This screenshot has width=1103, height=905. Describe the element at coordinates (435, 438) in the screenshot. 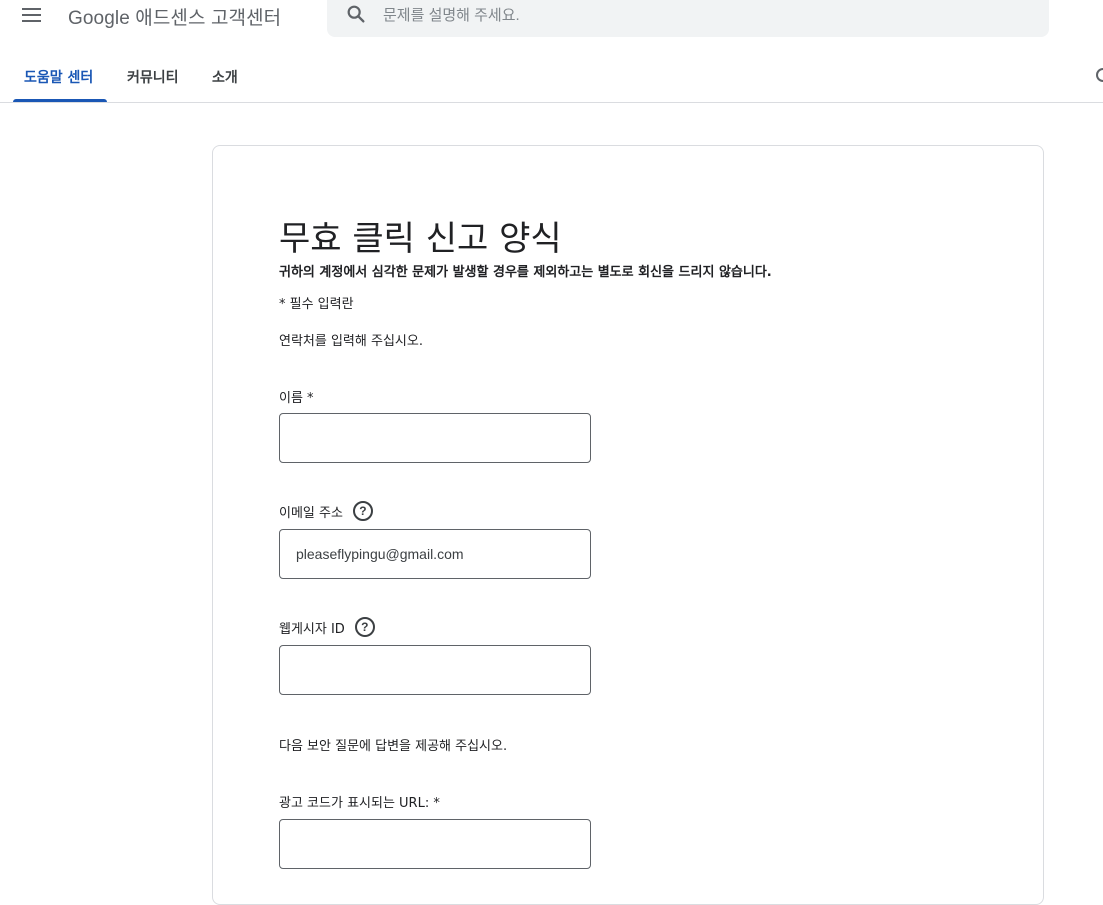

I see `name-field` at that location.